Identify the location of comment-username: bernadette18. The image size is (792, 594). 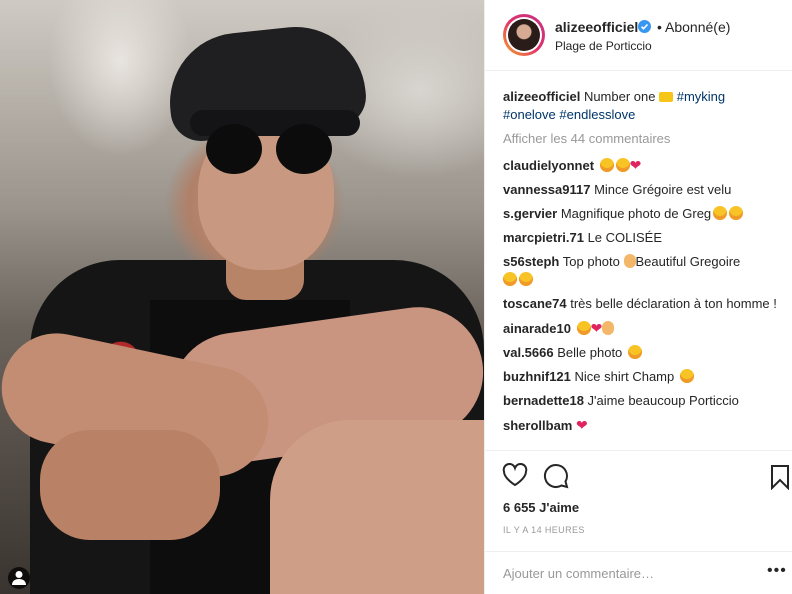
(543, 400).